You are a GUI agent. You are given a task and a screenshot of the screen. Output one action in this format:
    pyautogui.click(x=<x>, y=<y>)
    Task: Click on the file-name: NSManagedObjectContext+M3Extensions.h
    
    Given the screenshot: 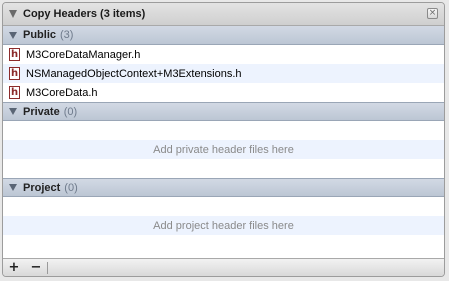 What is the action you would take?
    pyautogui.click(x=134, y=73)
    